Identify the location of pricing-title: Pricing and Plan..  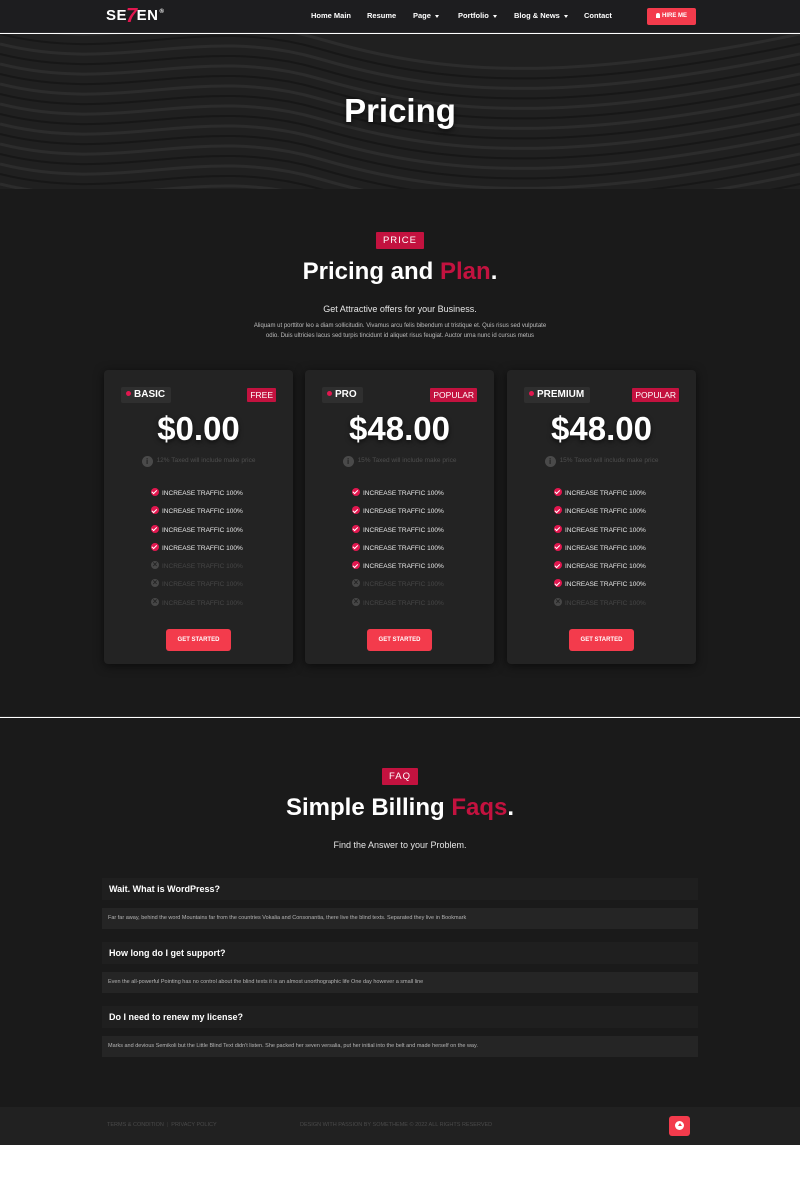
(400, 271).